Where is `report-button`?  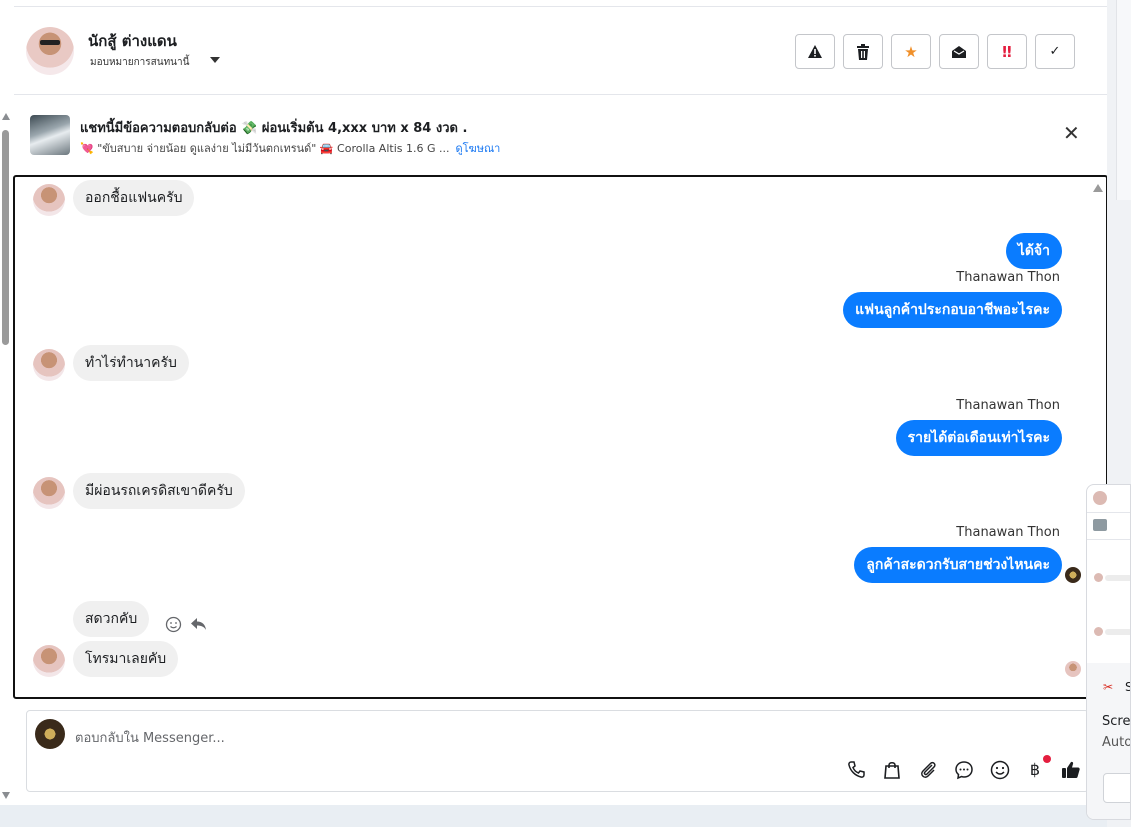 report-button is located at coordinates (815, 51).